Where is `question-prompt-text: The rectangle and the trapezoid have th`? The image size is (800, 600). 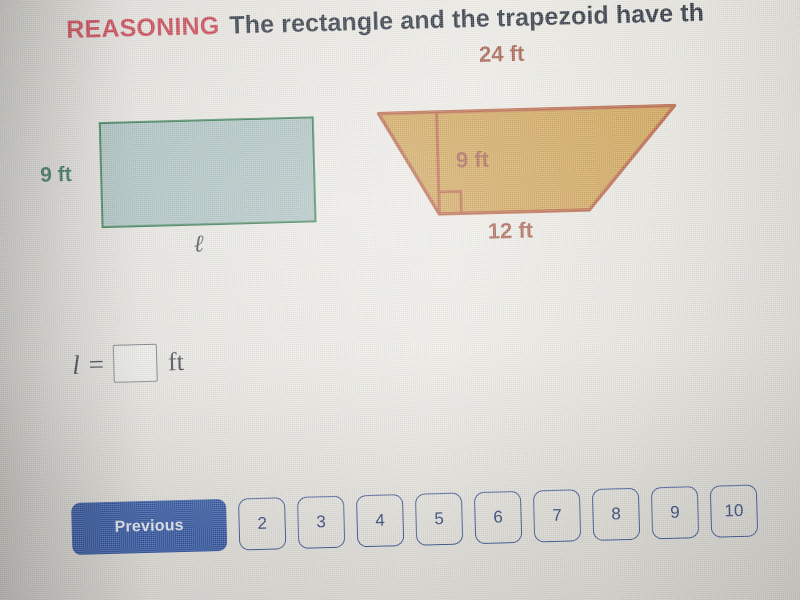
question-prompt-text: The rectangle and the trapezoid have th is located at coordinates (467, 20).